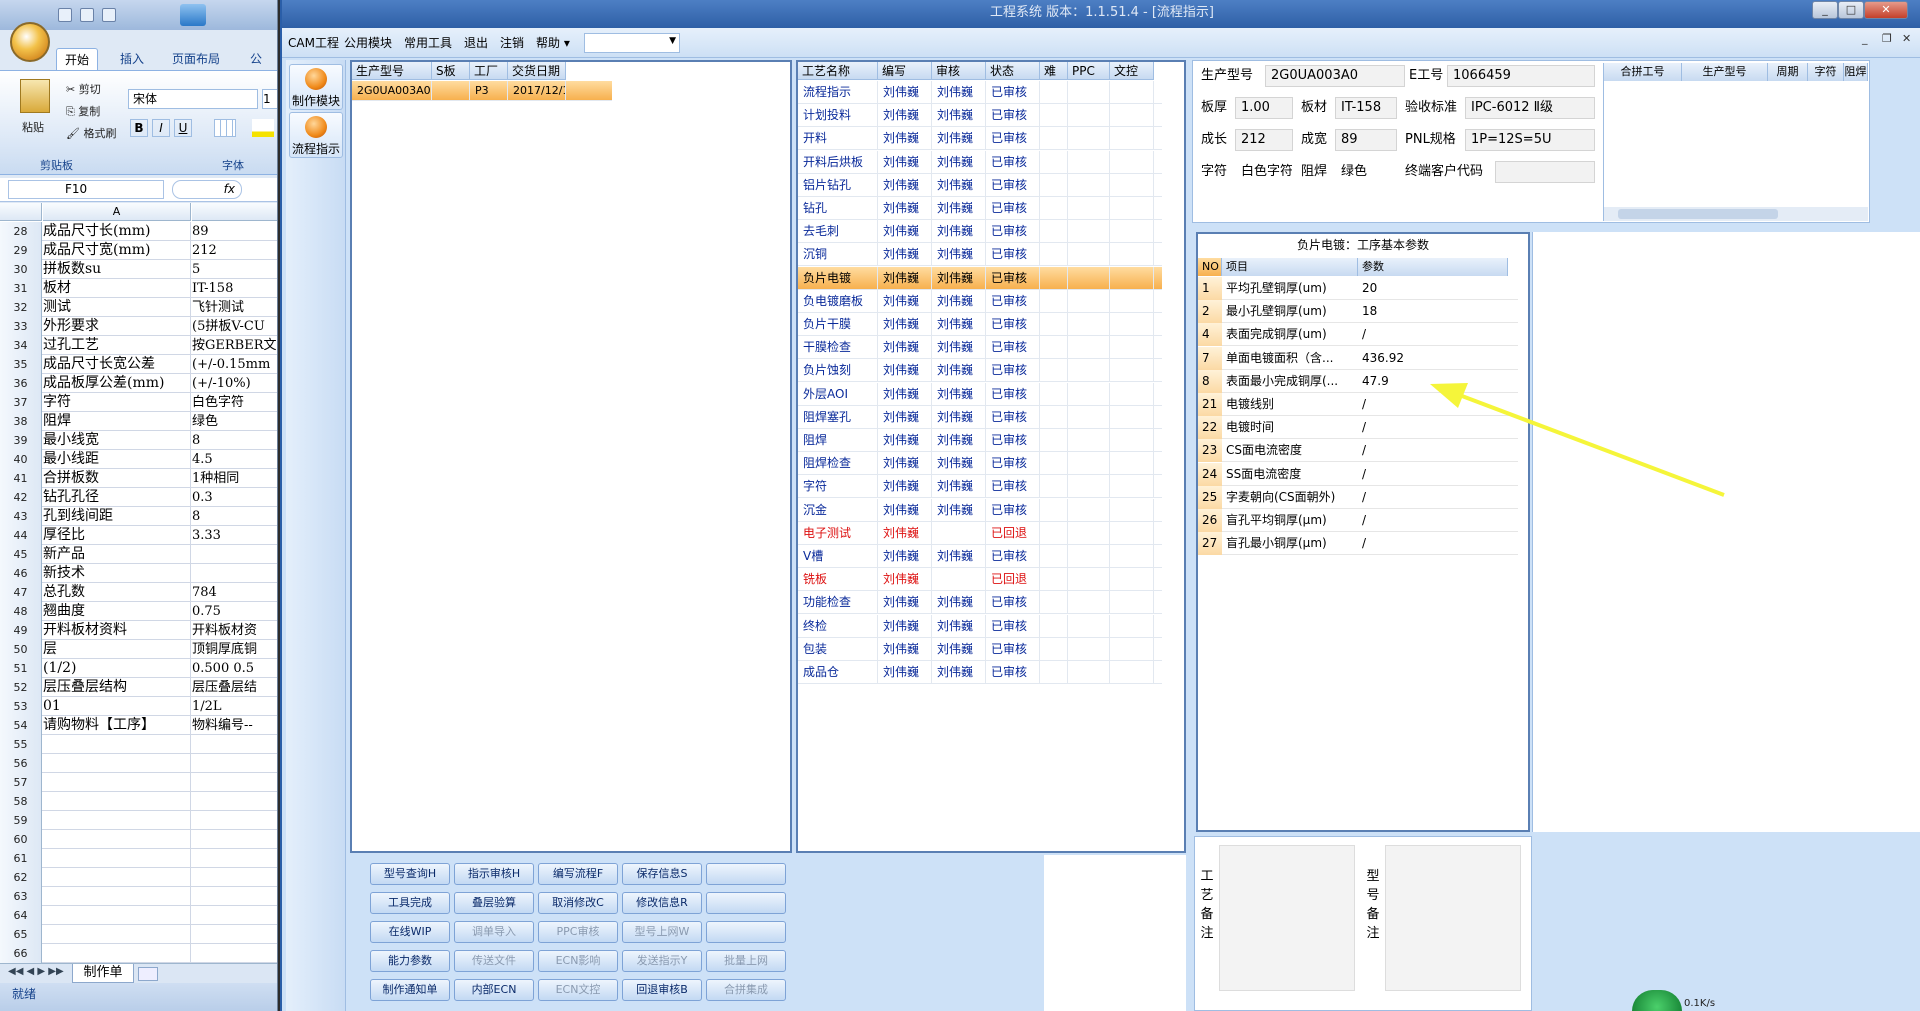 The height and width of the screenshot is (1011, 1920). What do you see at coordinates (662, 874) in the screenshot?
I see `action-button: 保存信息S` at bounding box center [662, 874].